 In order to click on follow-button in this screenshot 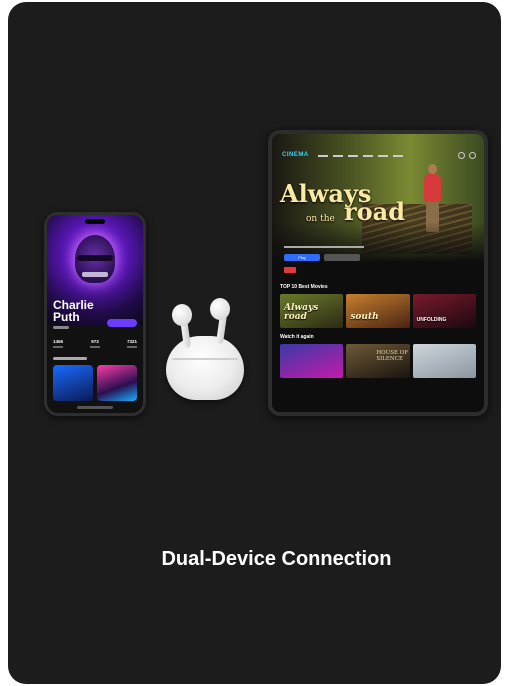, I will do `click(122, 323)`.